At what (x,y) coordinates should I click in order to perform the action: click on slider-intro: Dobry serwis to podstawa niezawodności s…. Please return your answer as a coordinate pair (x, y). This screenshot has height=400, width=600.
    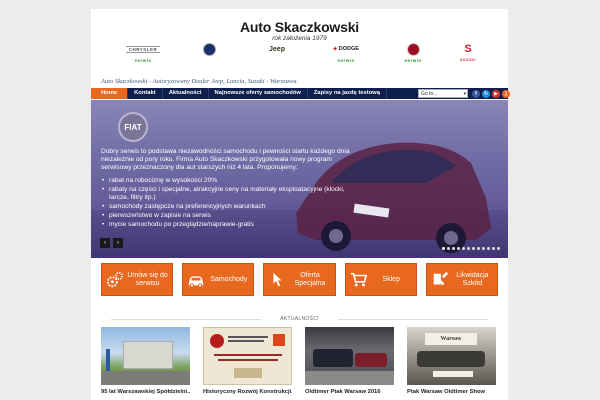
    Looking at the image, I should click on (225, 159).